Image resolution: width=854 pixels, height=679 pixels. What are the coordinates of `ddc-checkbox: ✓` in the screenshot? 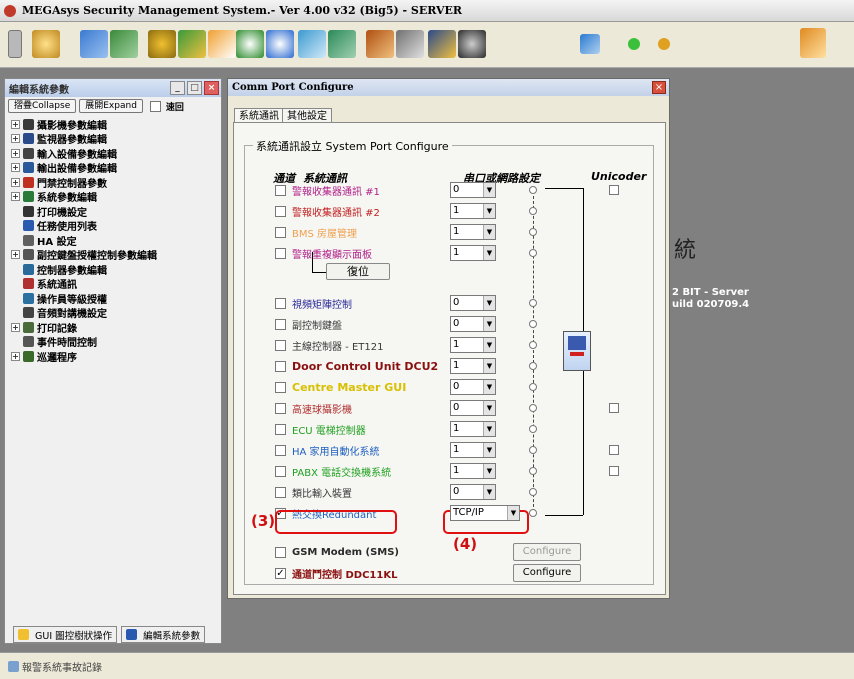 It's located at (280, 573).